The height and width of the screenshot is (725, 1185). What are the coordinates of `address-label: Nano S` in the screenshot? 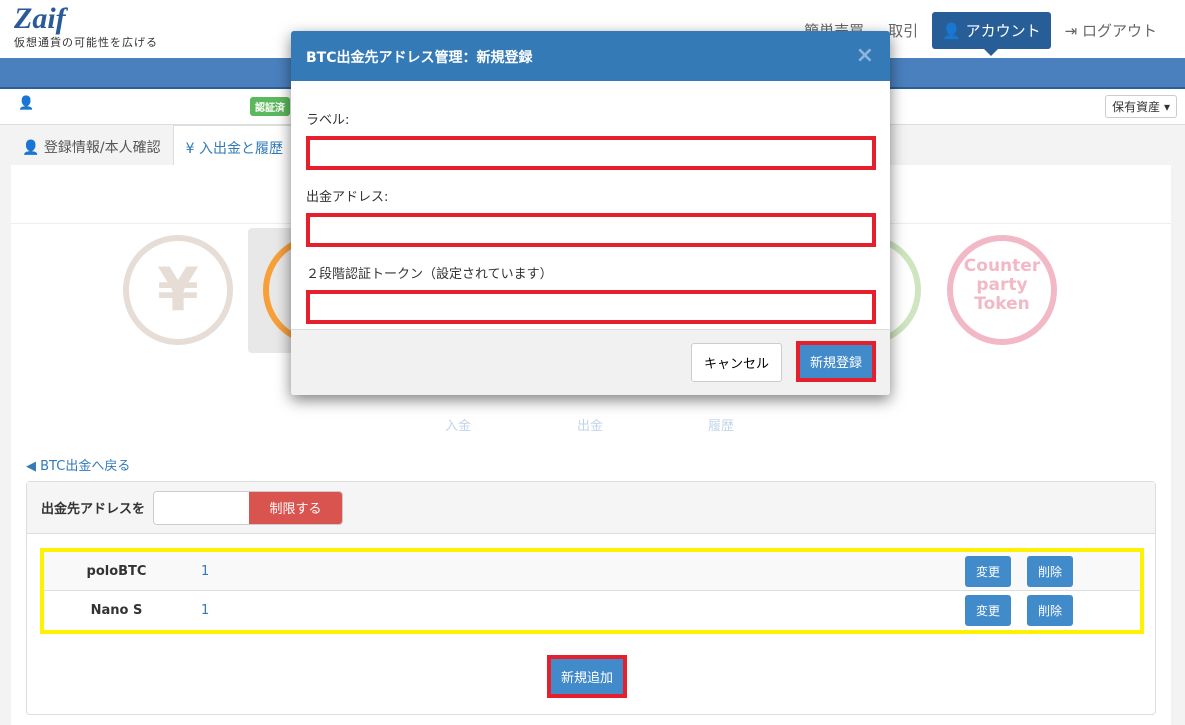 It's located at (116, 610).